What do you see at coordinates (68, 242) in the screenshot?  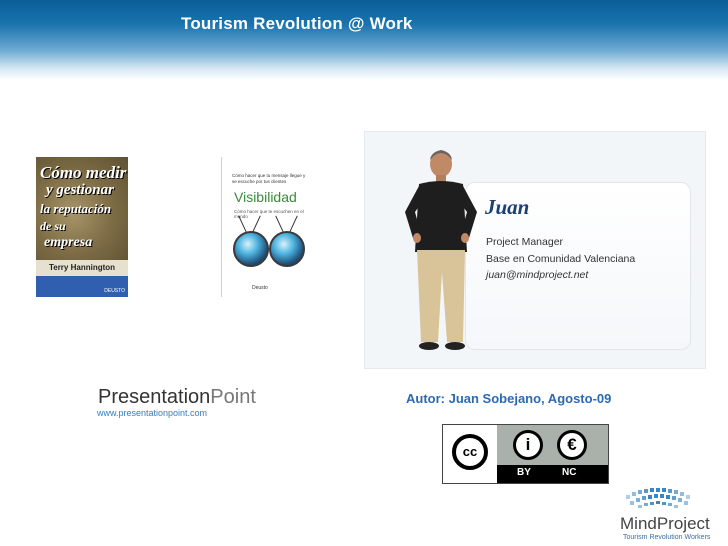 I see `book-title-line: empresa` at bounding box center [68, 242].